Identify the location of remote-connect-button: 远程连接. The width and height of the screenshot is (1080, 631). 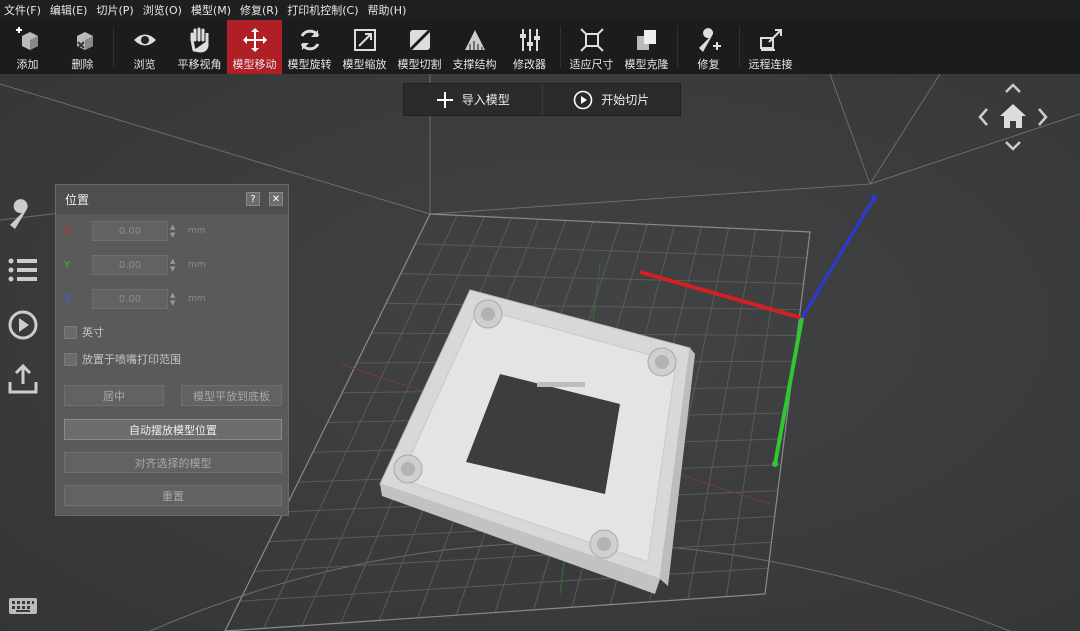
(770, 47).